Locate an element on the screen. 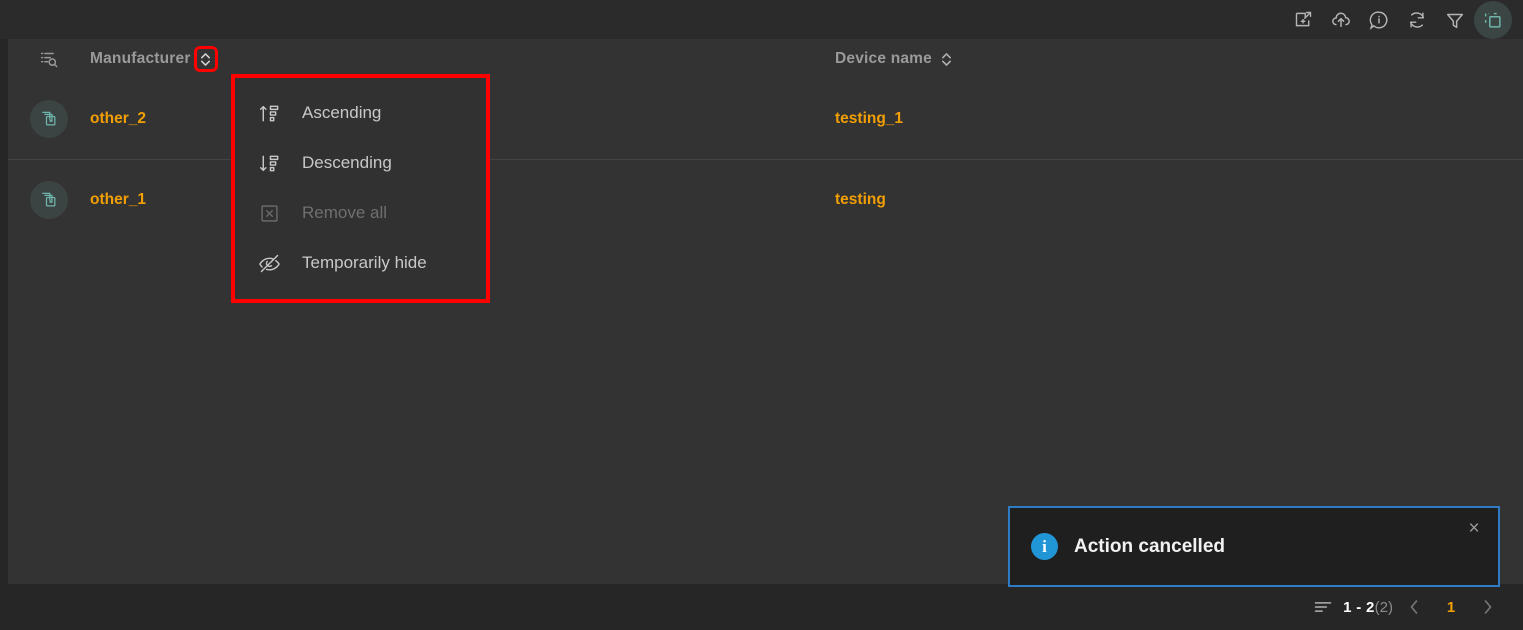 This screenshot has height=630, width=1523. rows-per-page-icon is located at coordinates (1323, 607).